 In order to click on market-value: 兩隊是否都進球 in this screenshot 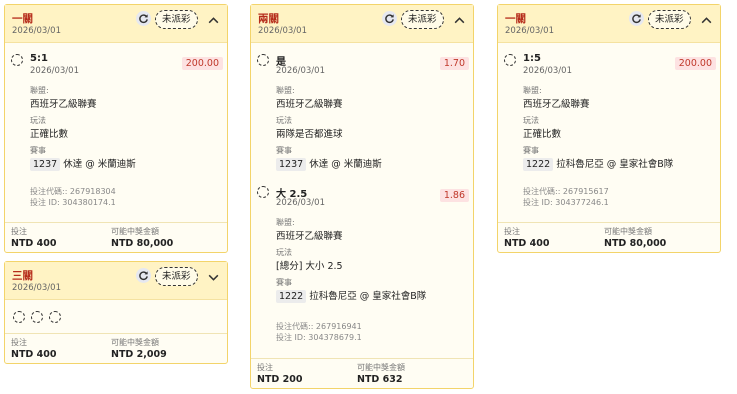, I will do `click(309, 134)`.